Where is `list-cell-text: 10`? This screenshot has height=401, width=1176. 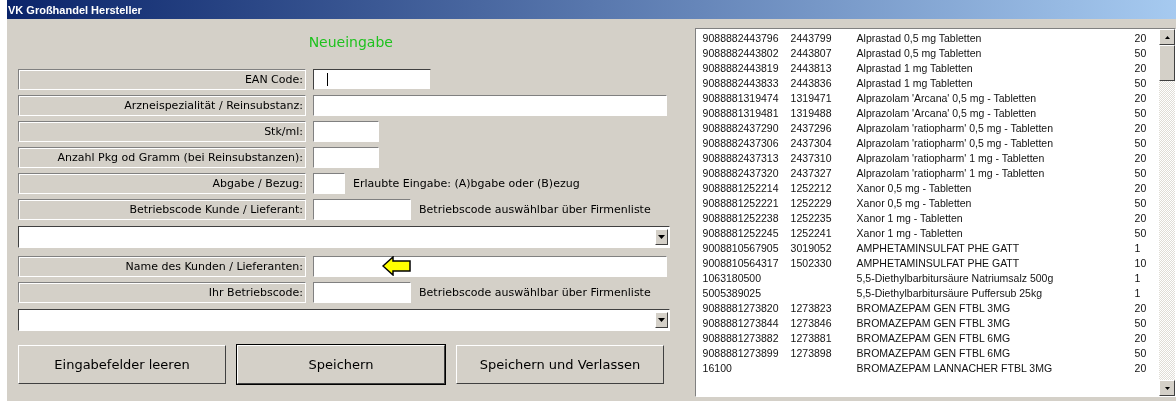
list-cell-text: 10 is located at coordinates (1141, 263).